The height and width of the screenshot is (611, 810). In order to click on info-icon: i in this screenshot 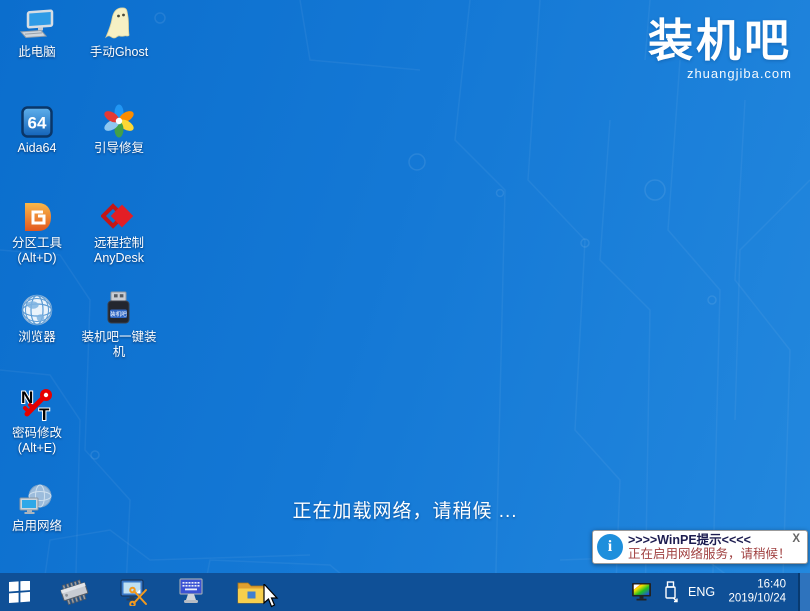, I will do `click(610, 547)`.